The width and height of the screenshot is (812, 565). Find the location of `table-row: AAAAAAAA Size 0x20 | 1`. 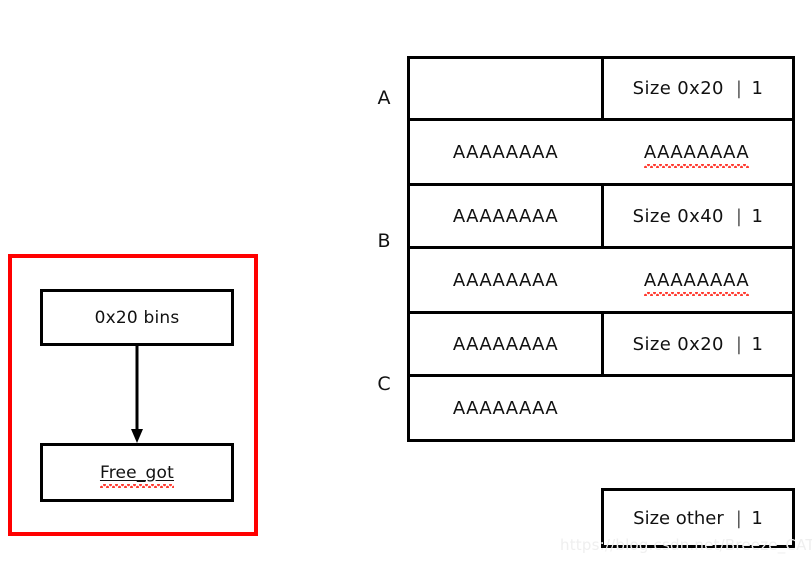

table-row: AAAAAAAA Size 0x20 | 1 is located at coordinates (601, 345).